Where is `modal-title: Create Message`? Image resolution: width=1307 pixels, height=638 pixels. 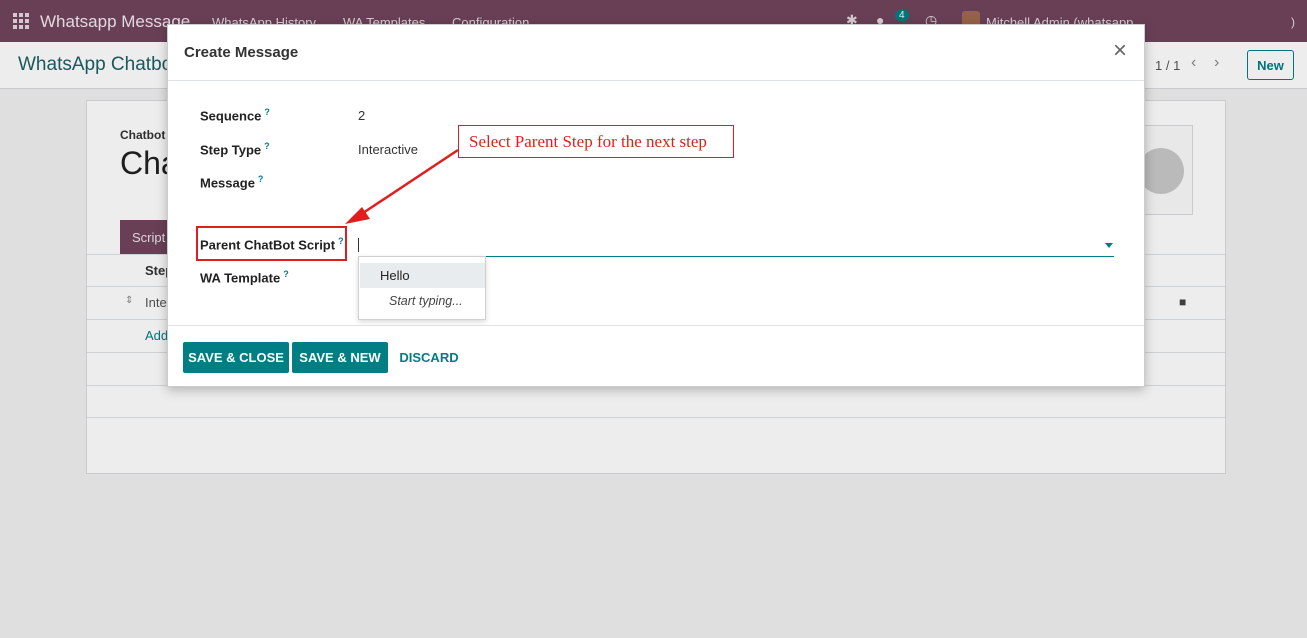
modal-title: Create Message is located at coordinates (241, 52).